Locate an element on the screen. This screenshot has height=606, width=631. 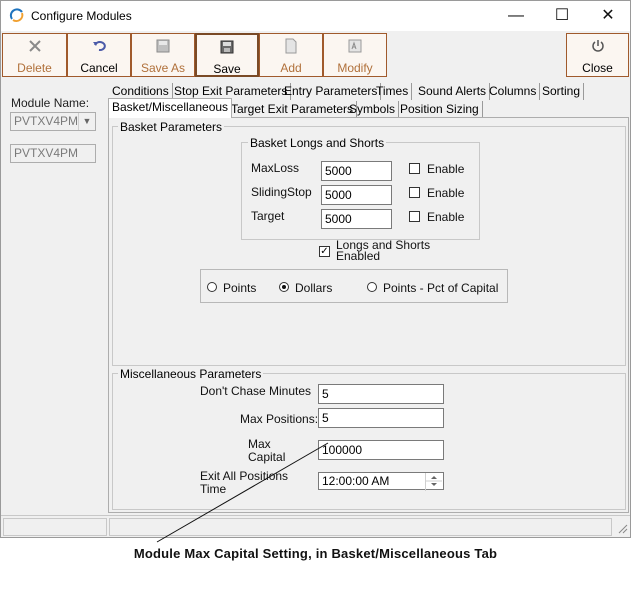
tab-basket-miscellaneous: Basket/Miscellaneous is located at coordinates (170, 108).